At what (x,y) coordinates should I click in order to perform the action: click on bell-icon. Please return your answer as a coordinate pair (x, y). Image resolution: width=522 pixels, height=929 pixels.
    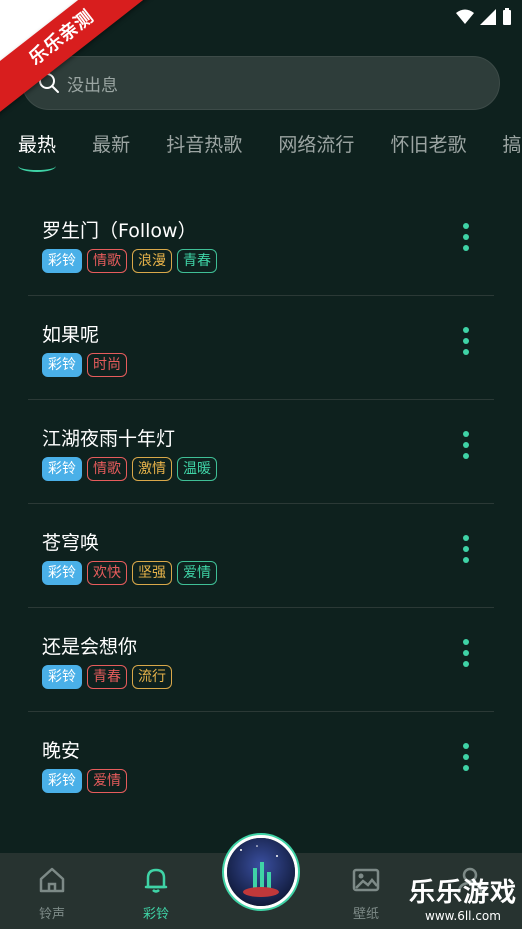
    Looking at the image, I should click on (156, 880).